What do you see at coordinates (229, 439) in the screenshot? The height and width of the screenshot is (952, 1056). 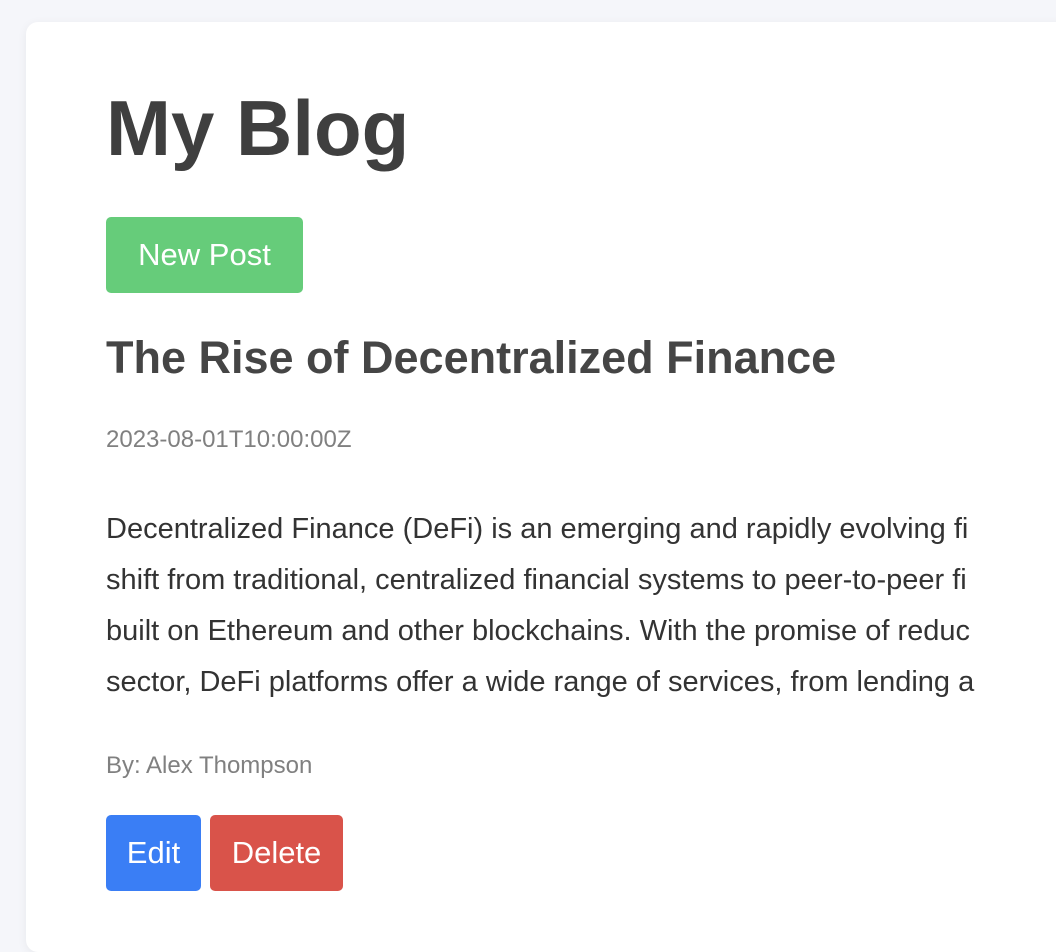 I see `post-date: 2023-08-01T10:00:00Z` at bounding box center [229, 439].